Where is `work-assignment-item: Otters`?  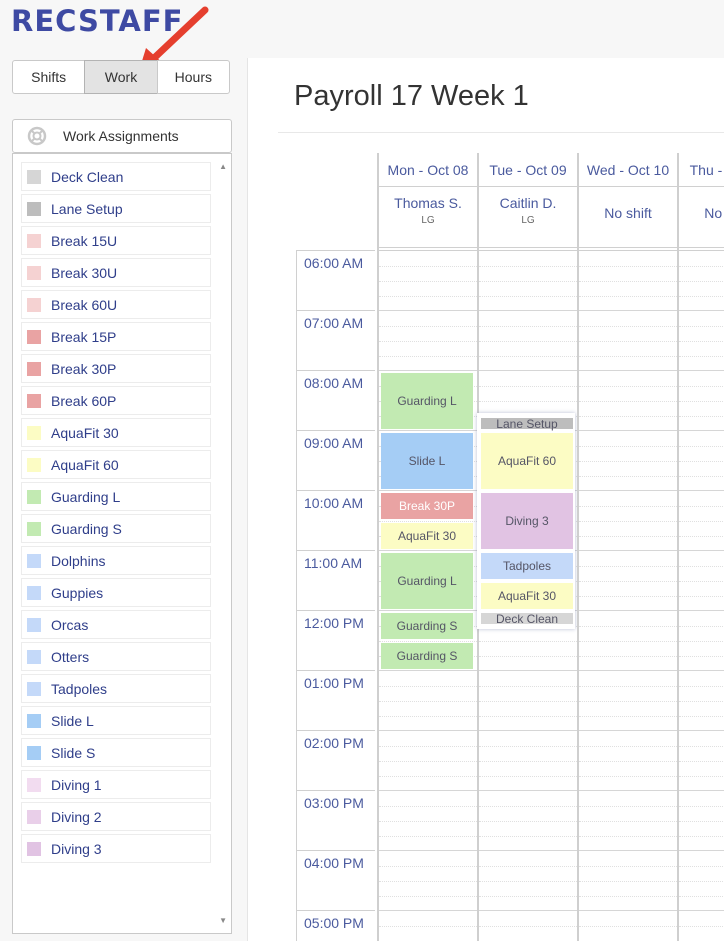
work-assignment-item: Otters is located at coordinates (116, 656).